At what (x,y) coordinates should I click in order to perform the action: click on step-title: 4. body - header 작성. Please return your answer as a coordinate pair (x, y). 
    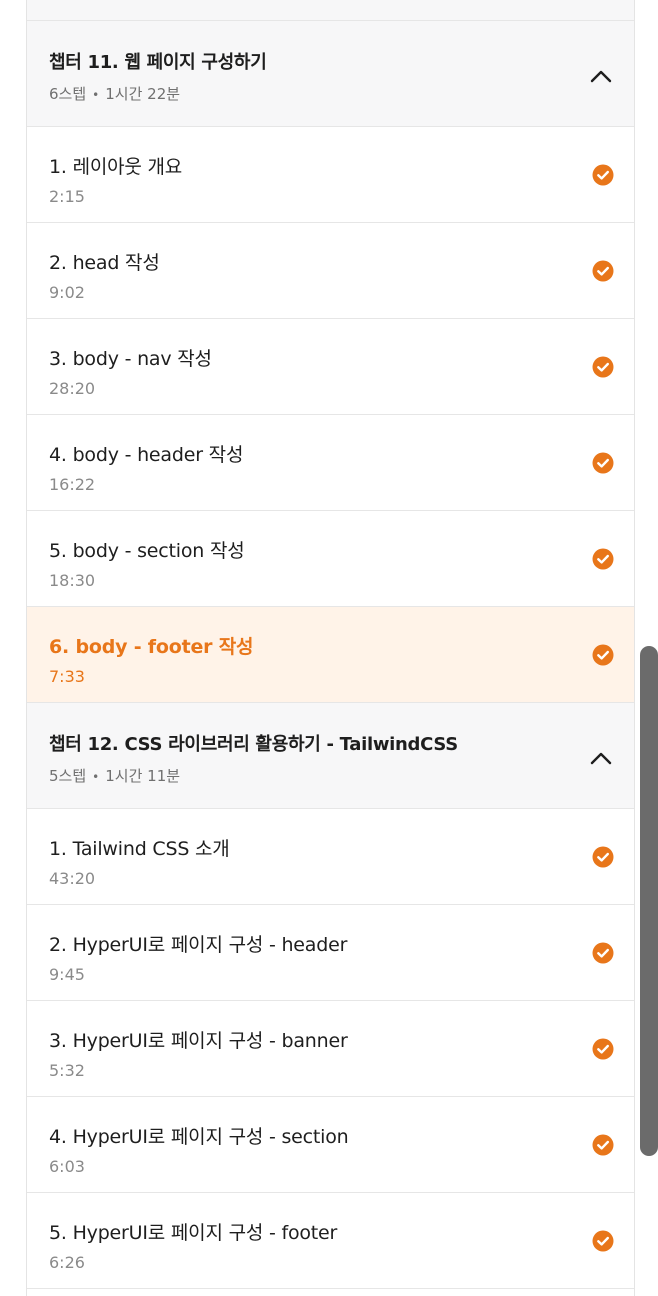
    Looking at the image, I should click on (146, 455).